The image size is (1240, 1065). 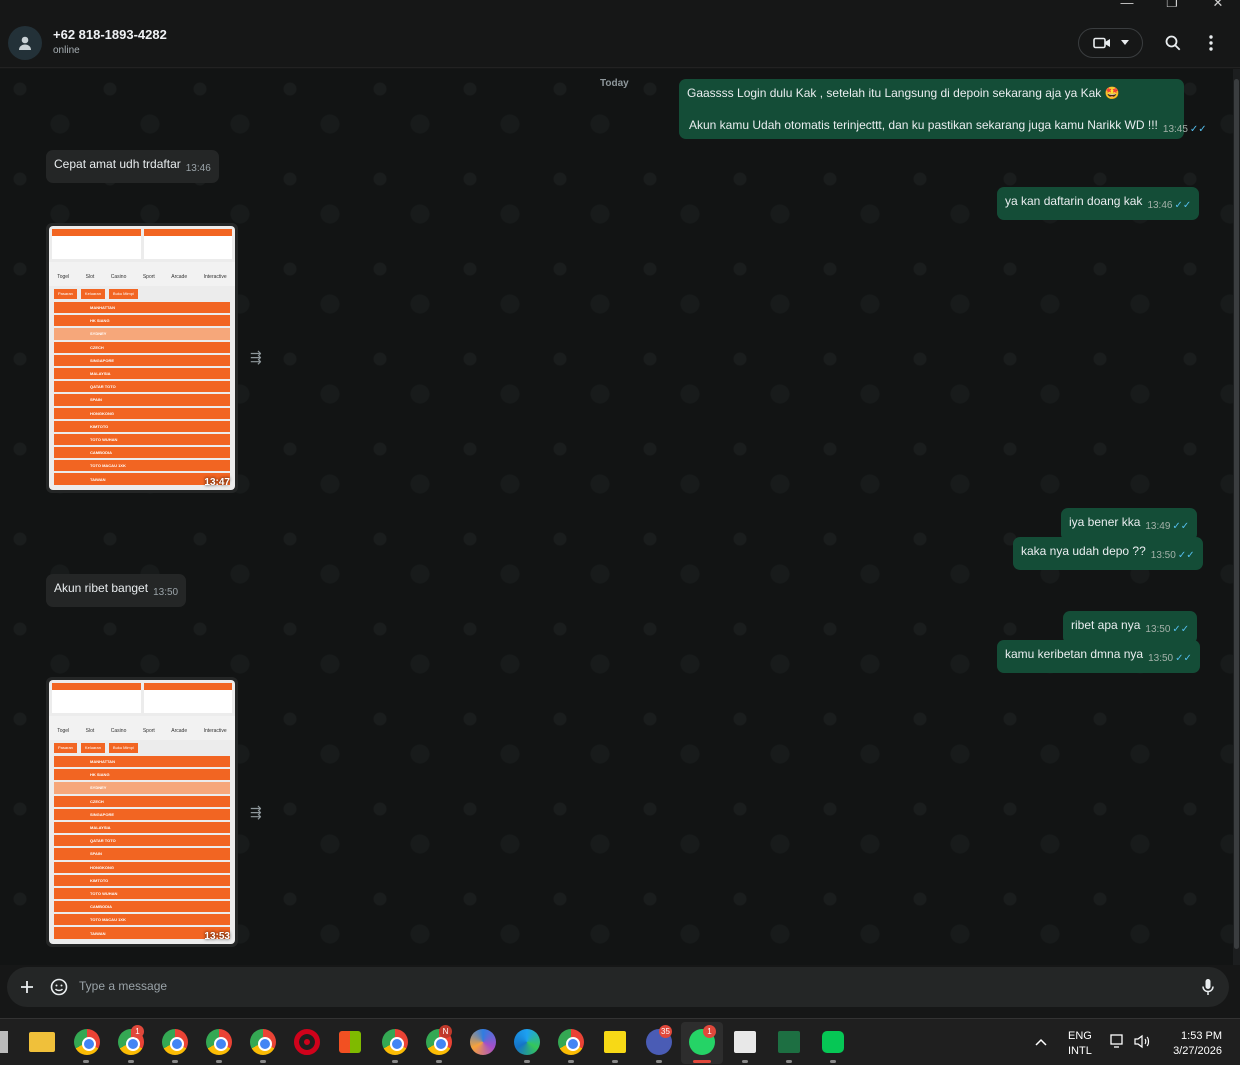 What do you see at coordinates (59, 987) in the screenshot?
I see `emoji-button` at bounding box center [59, 987].